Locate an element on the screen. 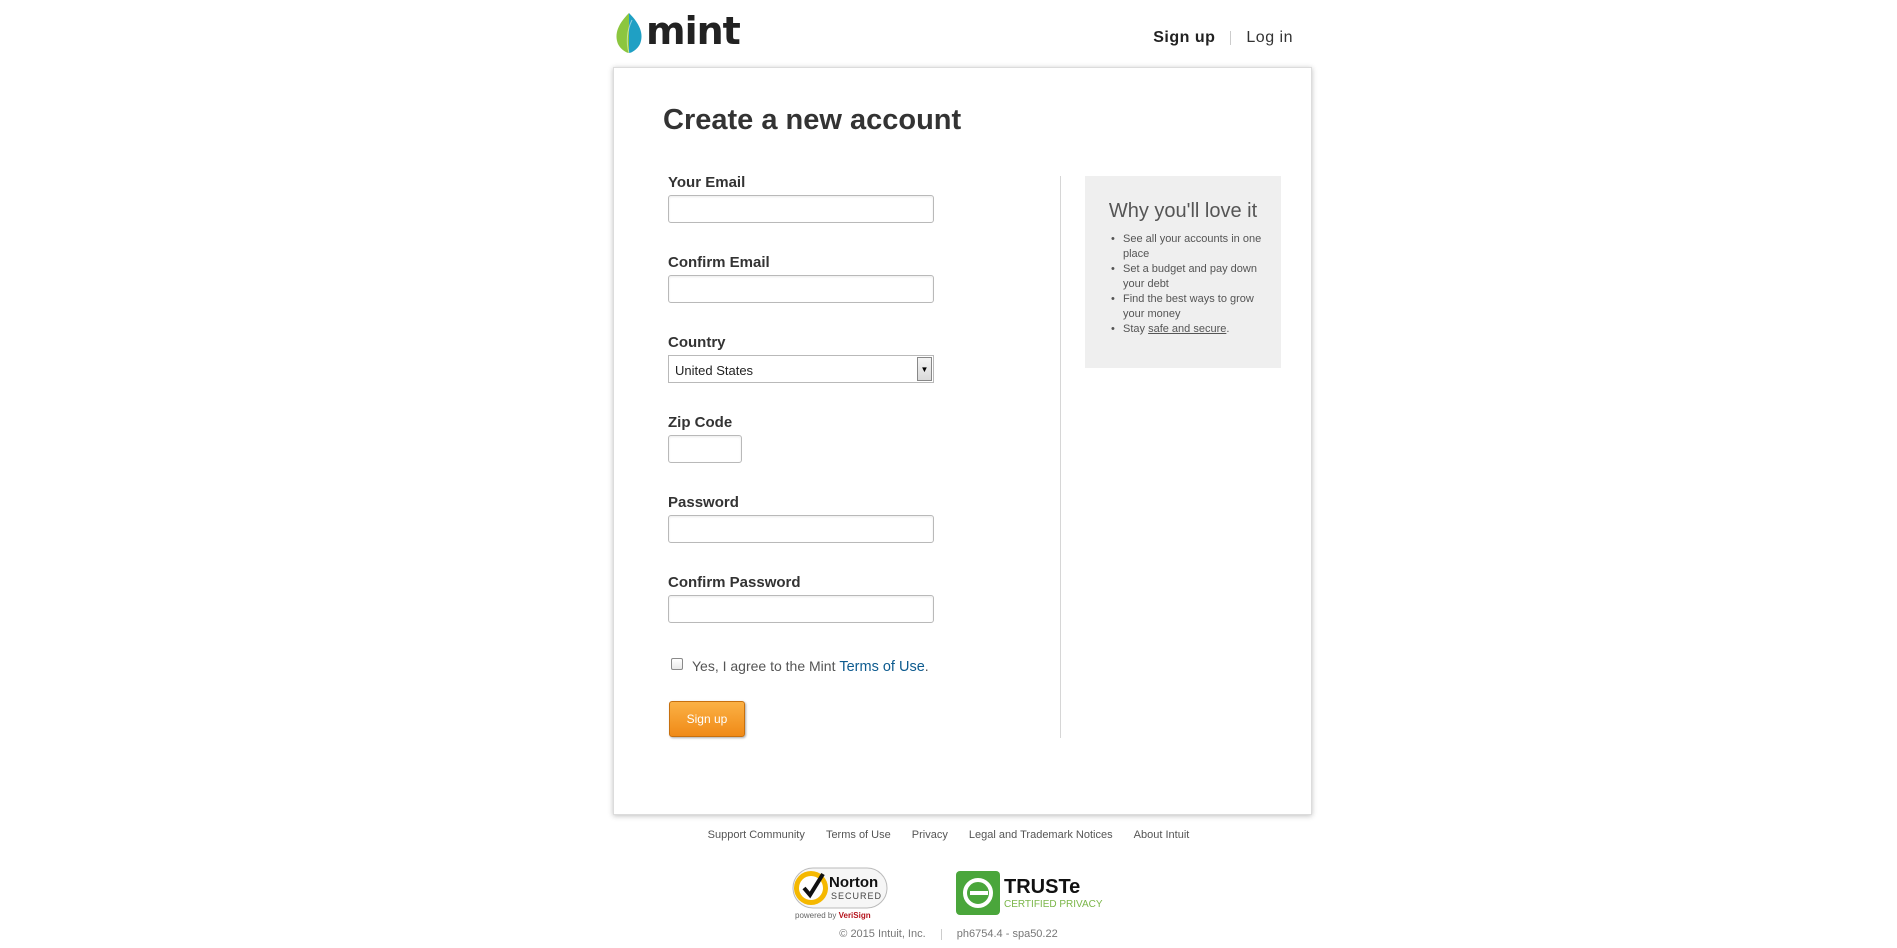 The width and height of the screenshot is (1897, 948). email-input is located at coordinates (801, 209).